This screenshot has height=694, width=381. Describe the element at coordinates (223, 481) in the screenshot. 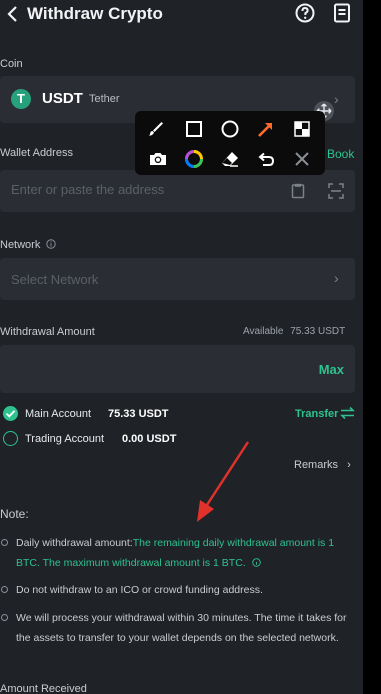

I see `annotation-arrow-icon` at that location.